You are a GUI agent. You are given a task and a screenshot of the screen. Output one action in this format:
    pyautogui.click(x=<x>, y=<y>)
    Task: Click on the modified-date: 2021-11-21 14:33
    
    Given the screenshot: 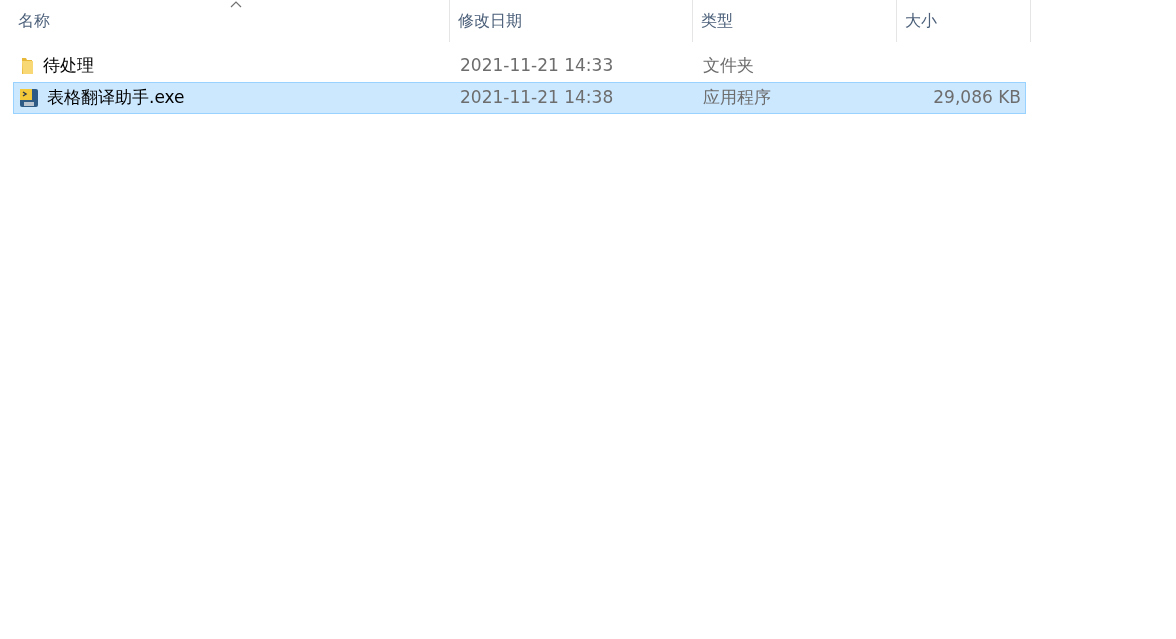 What is the action you would take?
    pyautogui.click(x=537, y=66)
    